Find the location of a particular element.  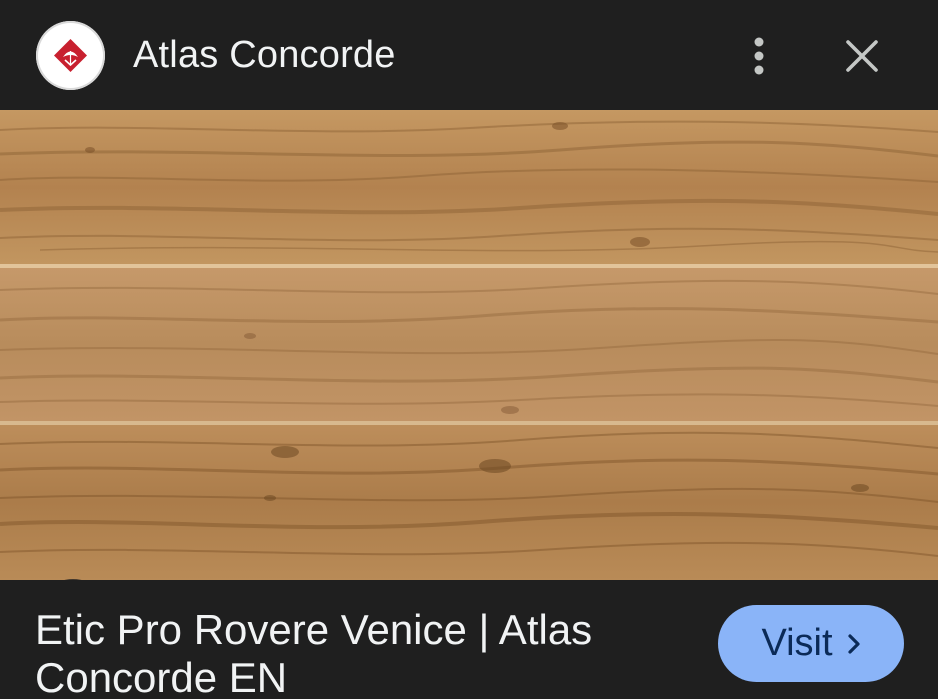

close-button is located at coordinates (862, 56).